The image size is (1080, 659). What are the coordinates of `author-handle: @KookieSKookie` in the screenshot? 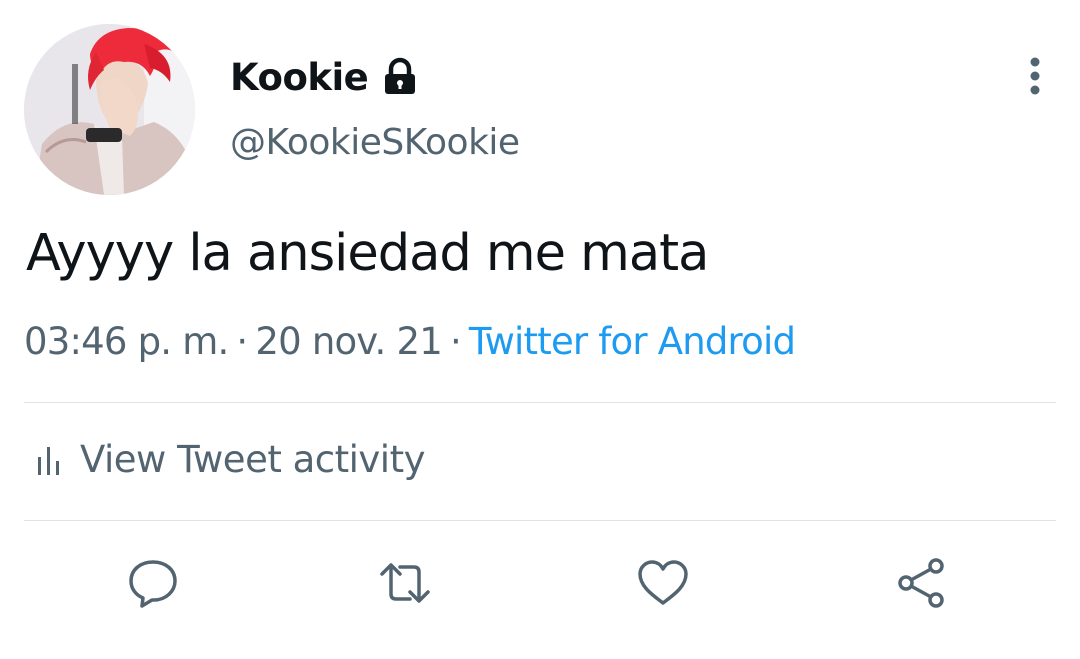 It's located at (375, 142).